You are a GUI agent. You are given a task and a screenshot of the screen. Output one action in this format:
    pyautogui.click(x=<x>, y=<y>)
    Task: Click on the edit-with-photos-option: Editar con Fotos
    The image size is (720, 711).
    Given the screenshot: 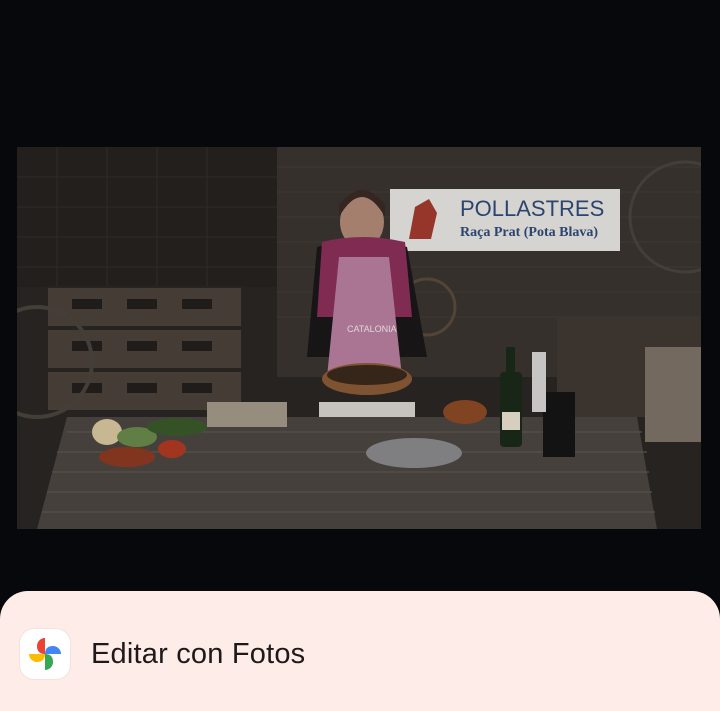 What is the action you would take?
    pyautogui.click(x=162, y=654)
    